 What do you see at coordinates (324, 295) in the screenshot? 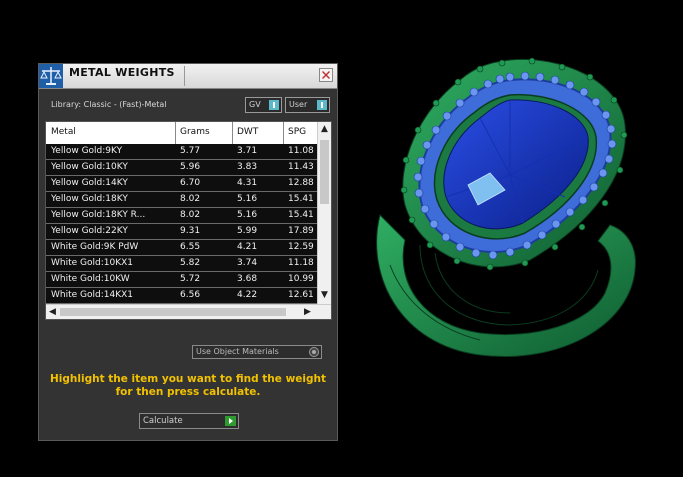
I see `scroll-down-icon: ▼` at bounding box center [324, 295].